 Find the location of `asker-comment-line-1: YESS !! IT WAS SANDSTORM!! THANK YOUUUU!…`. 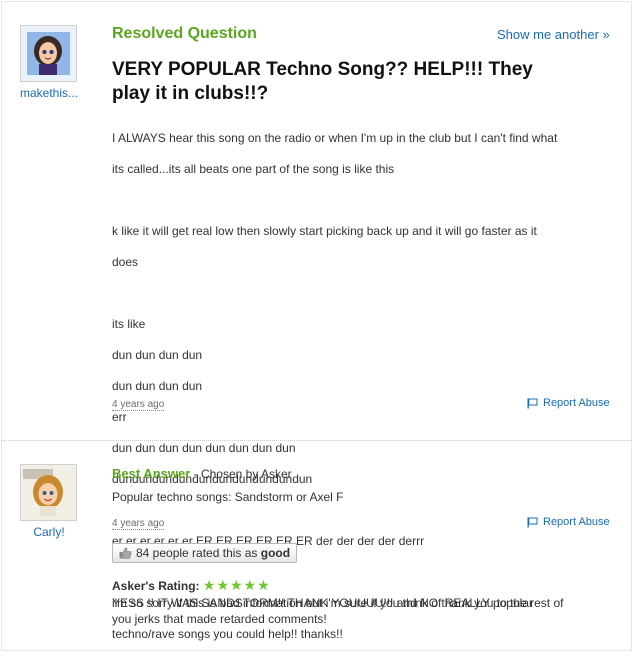

asker-comment-line-1: YESS !! IT WAS SANDSTORM!! THANK YOUUUU!… is located at coordinates (338, 603).